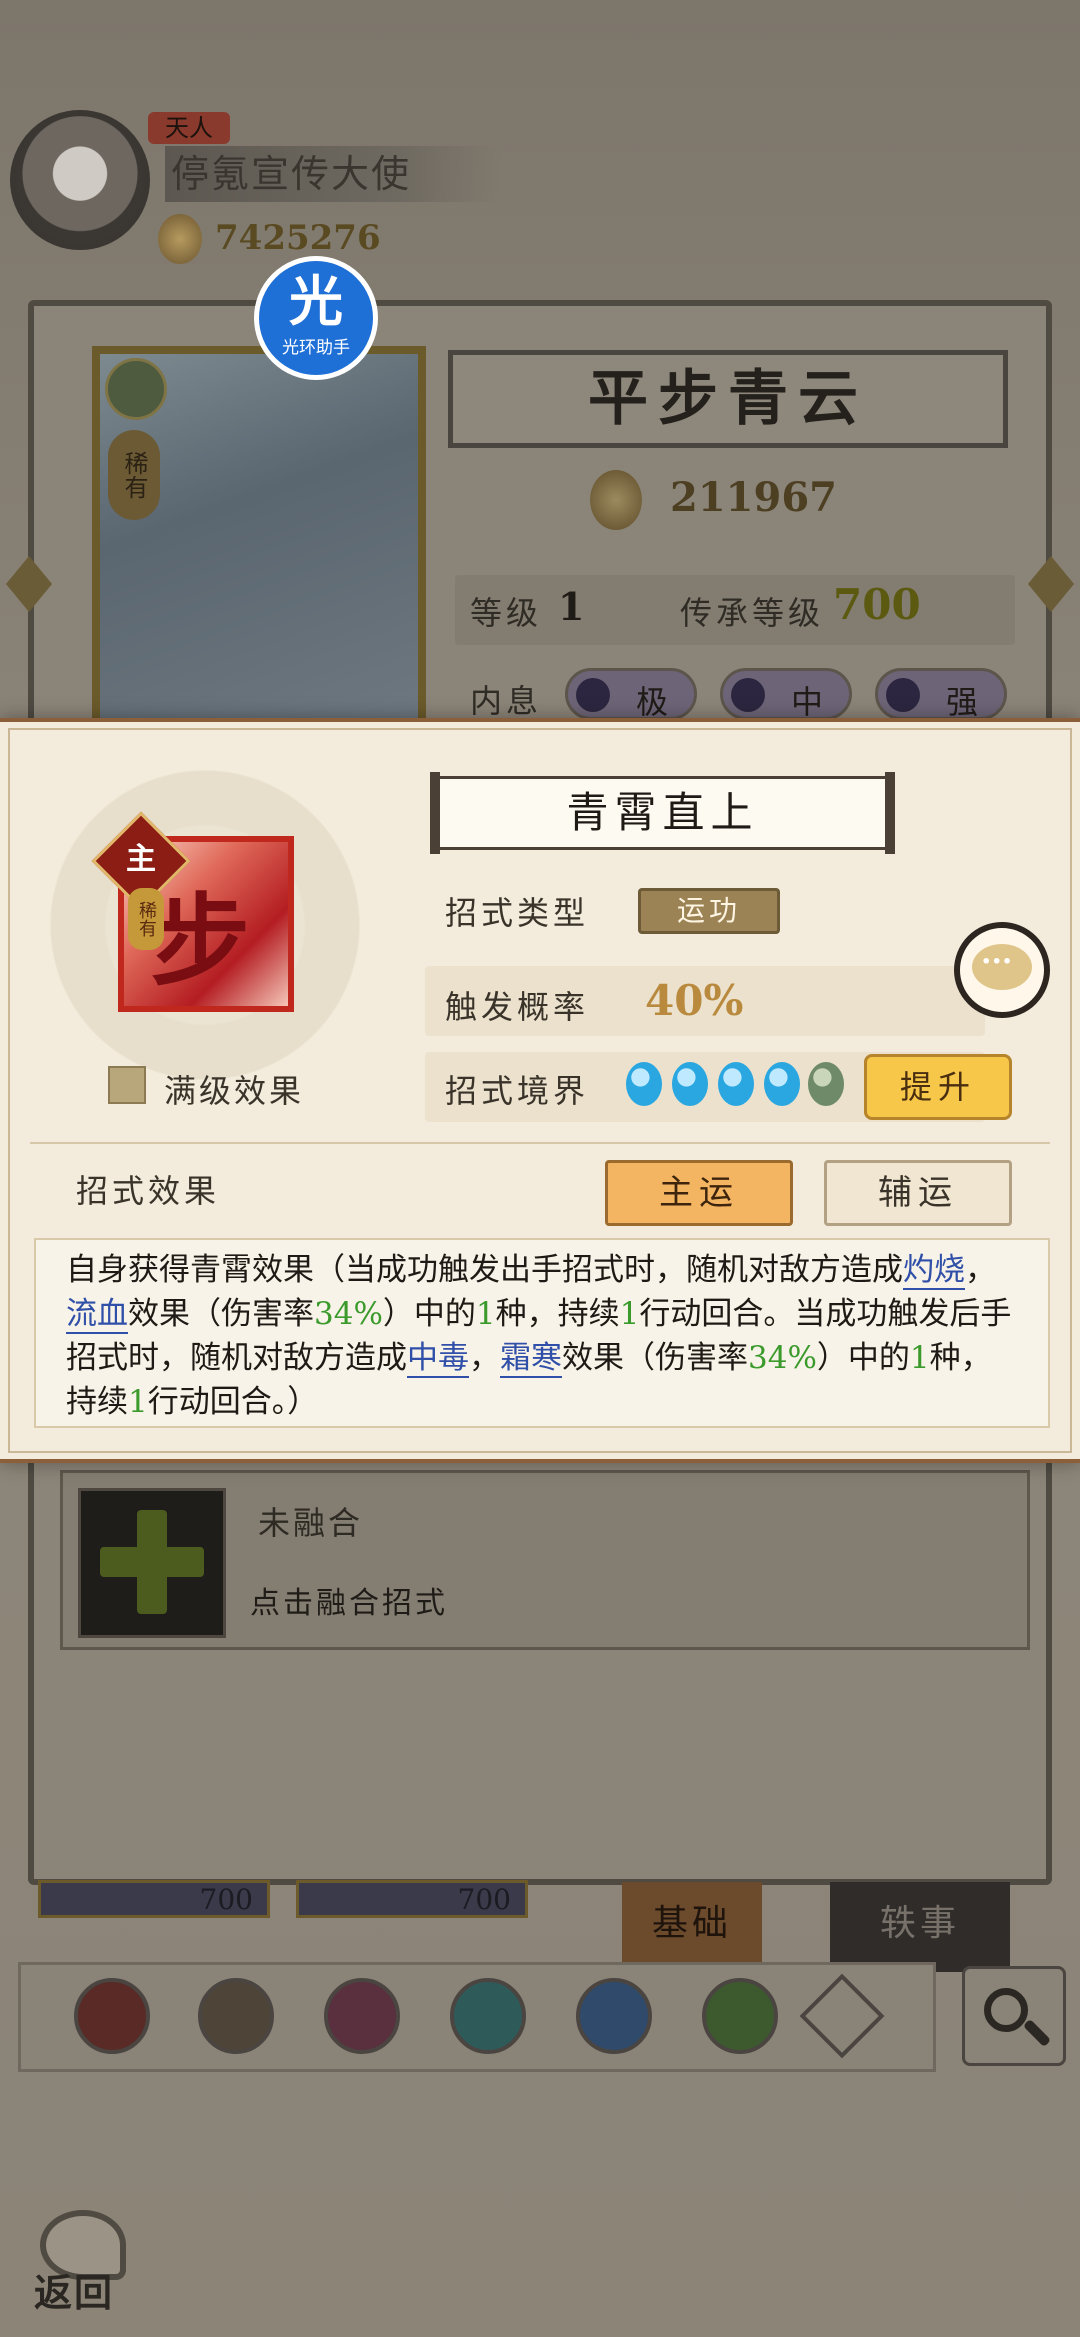 This screenshot has height=2337, width=1080. I want to click on keyword-link-burn: 灼烧, so click(934, 1271).